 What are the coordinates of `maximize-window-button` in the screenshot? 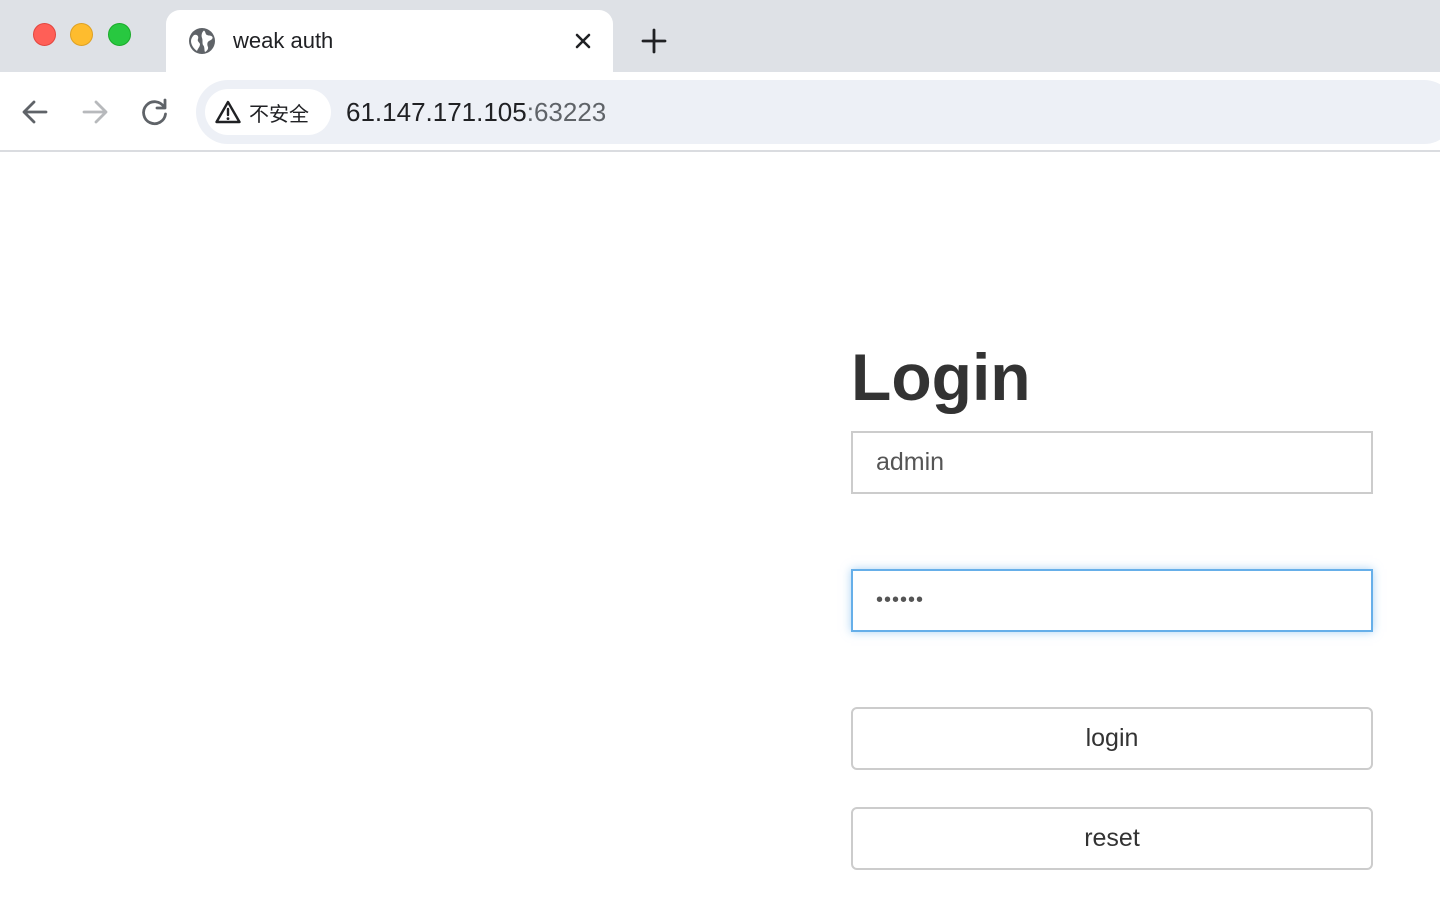 It's located at (119, 34).